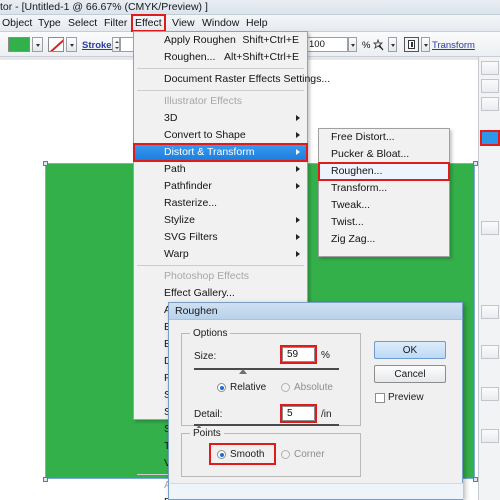  I want to click on absolute-radio, so click(285, 387).